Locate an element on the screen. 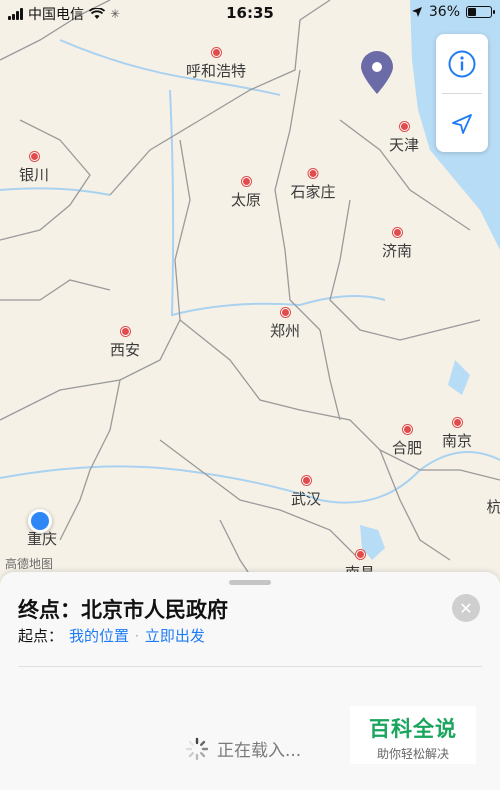 This screenshot has width=500, height=790. close-button: ✕ is located at coordinates (466, 608).